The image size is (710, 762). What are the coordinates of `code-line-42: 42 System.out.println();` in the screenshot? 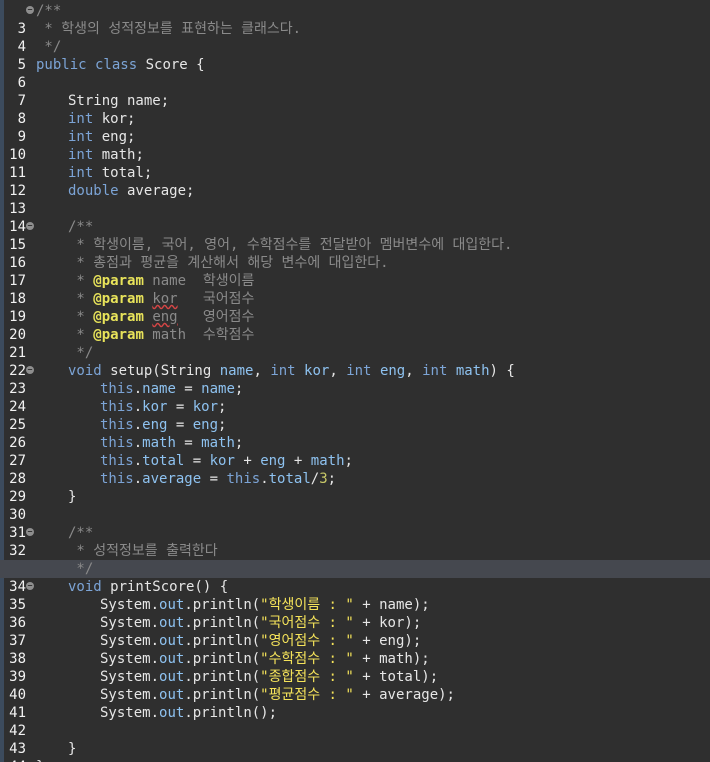 It's located at (355, 721).